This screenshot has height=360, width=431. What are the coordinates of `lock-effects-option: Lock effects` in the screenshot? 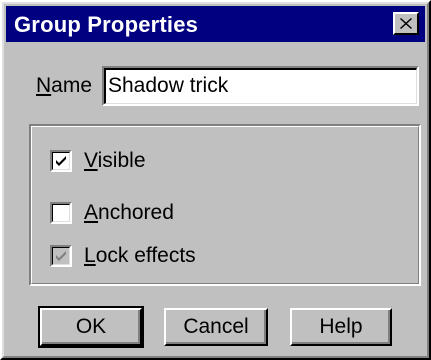 It's located at (123, 256).